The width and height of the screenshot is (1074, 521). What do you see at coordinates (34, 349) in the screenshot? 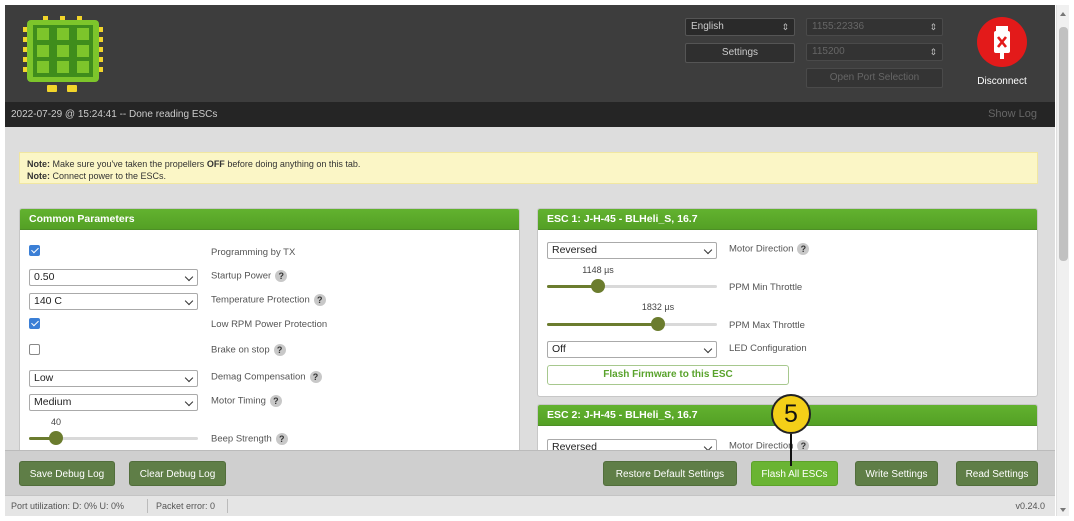
I see `brake-on-stop-checkbox` at bounding box center [34, 349].